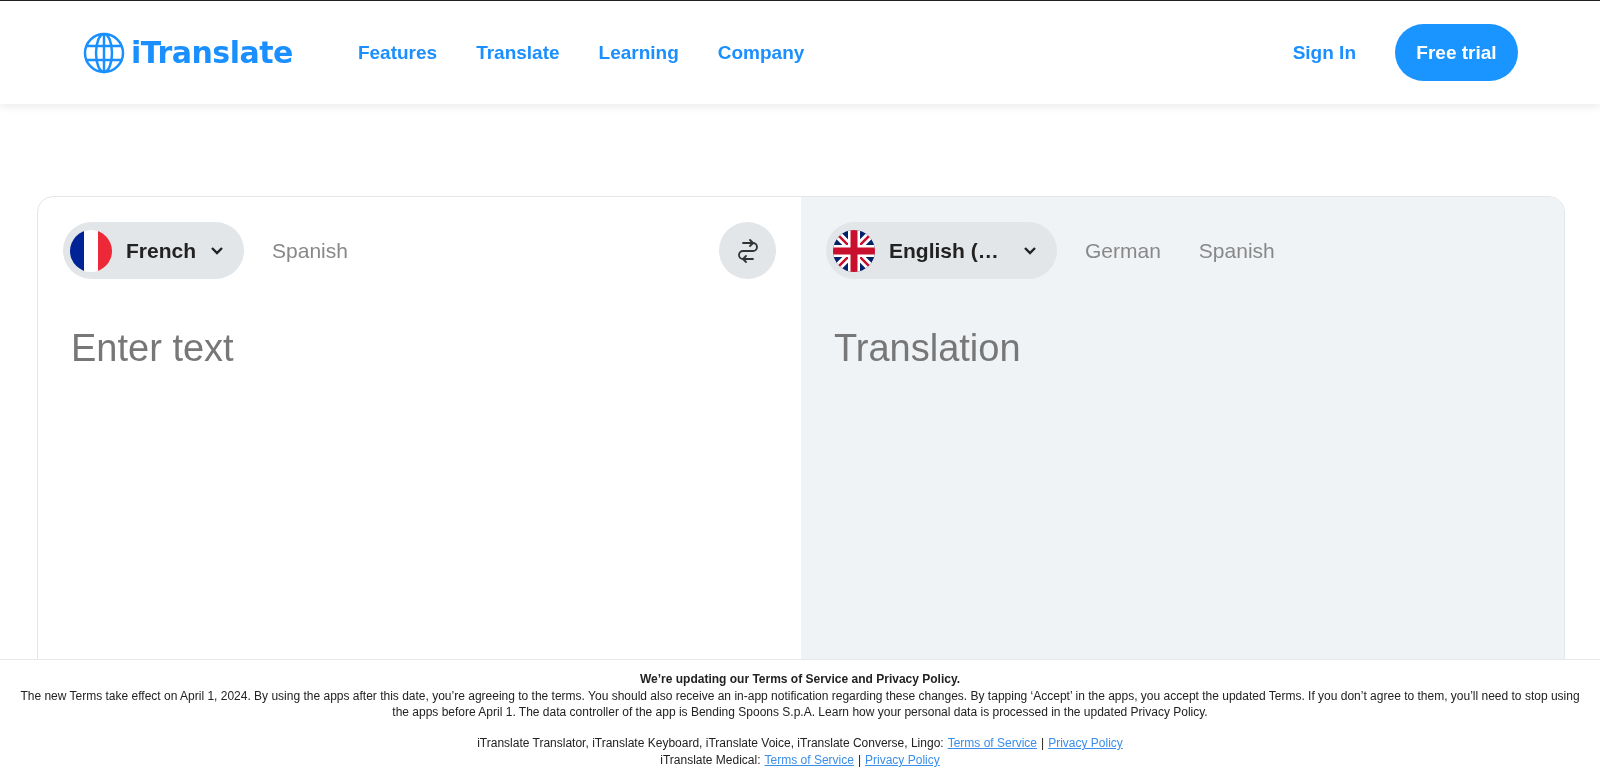 This screenshot has height=775, width=1600. Describe the element at coordinates (761, 52) in the screenshot. I see `nav-link: Company` at that location.